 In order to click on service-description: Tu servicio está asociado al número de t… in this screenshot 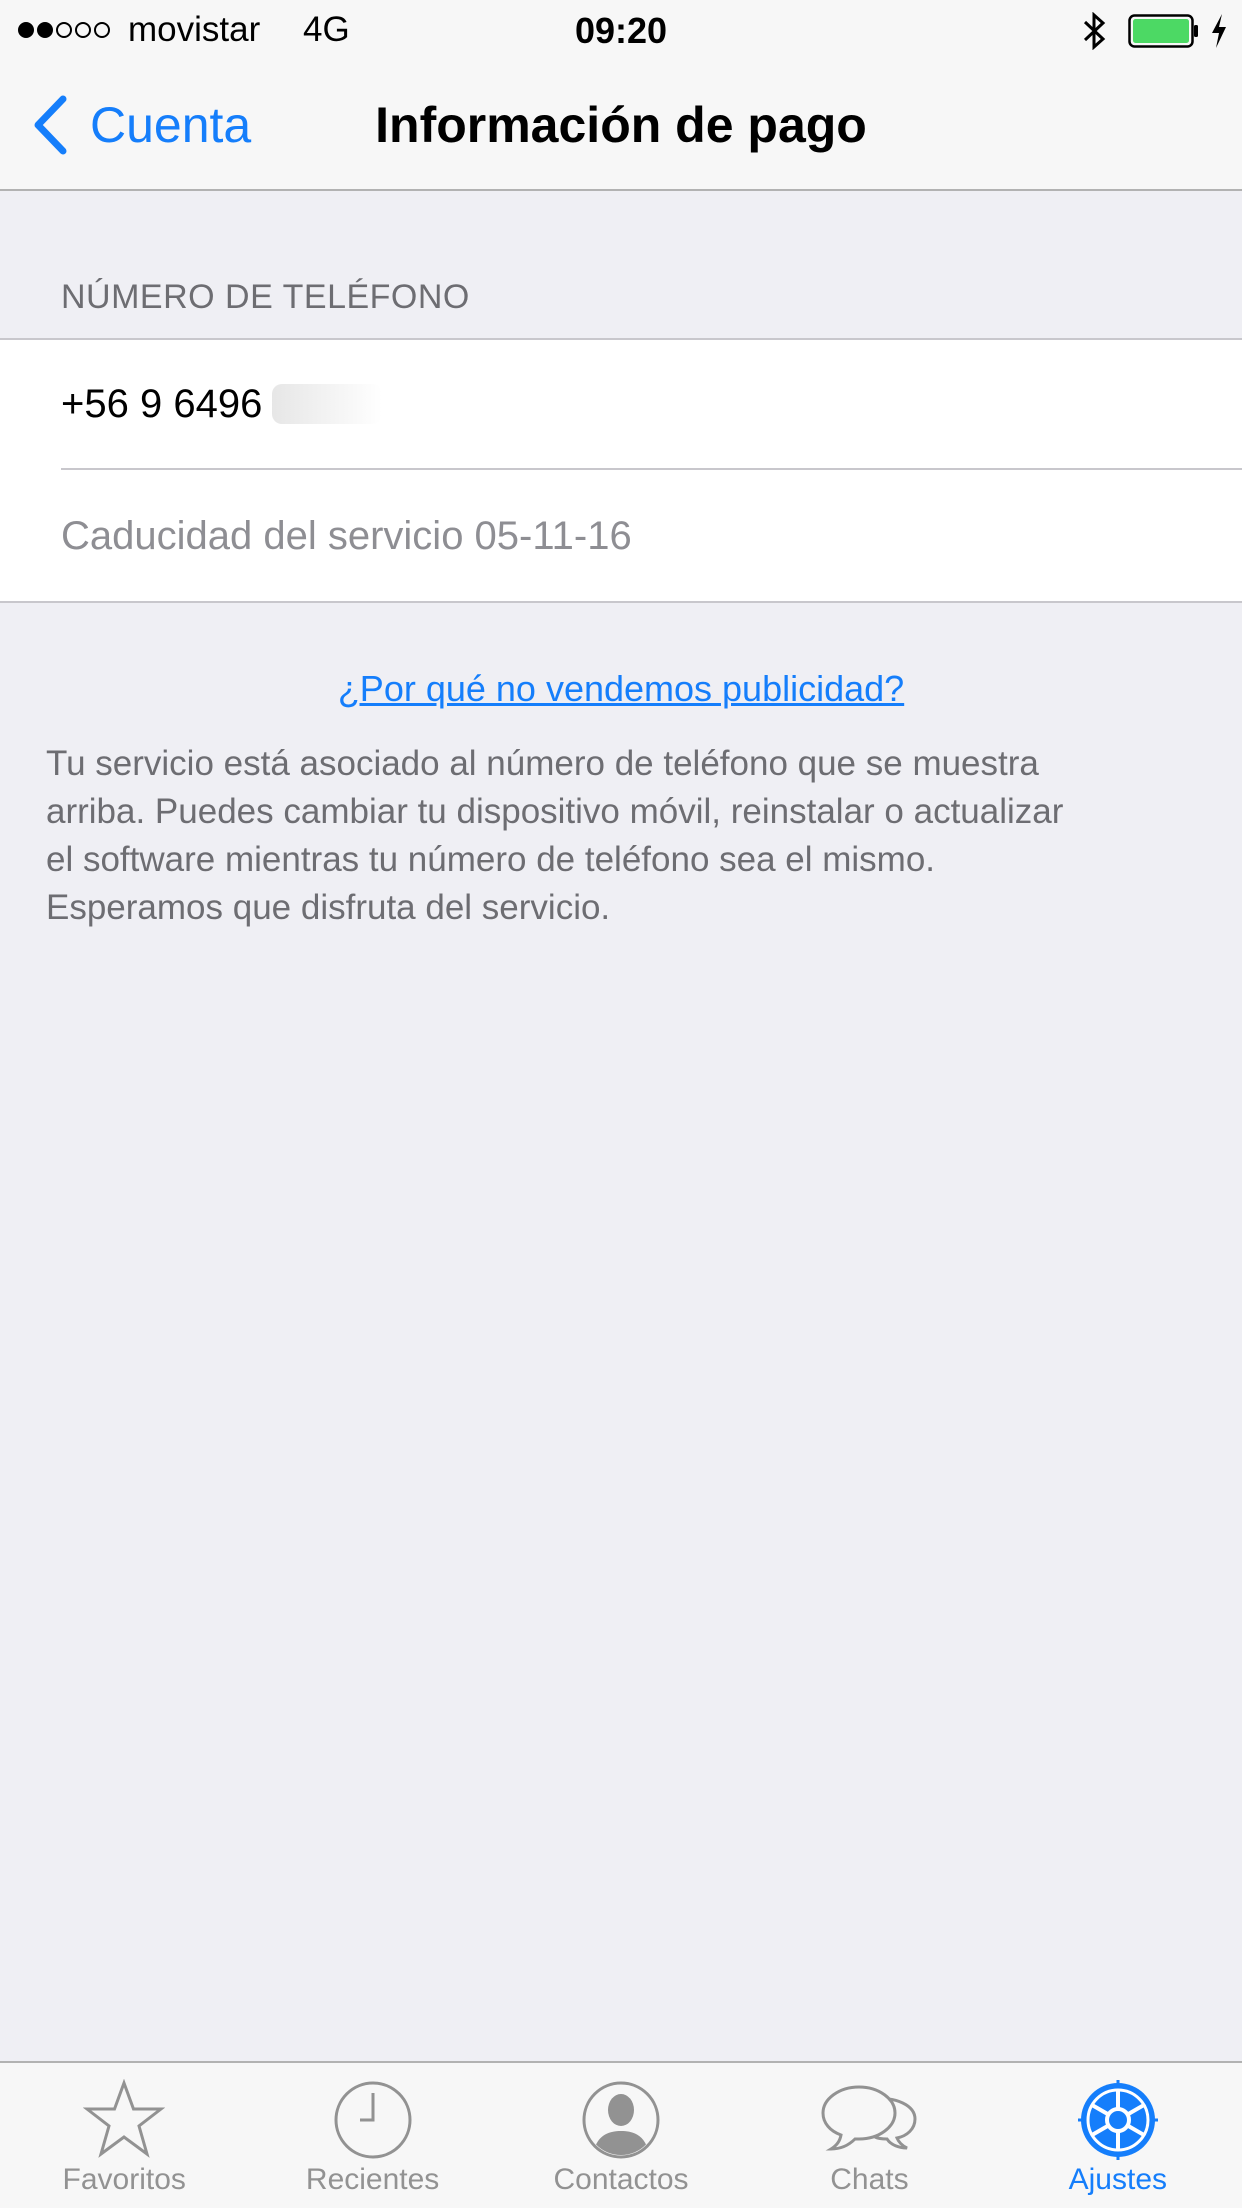, I will do `click(555, 835)`.